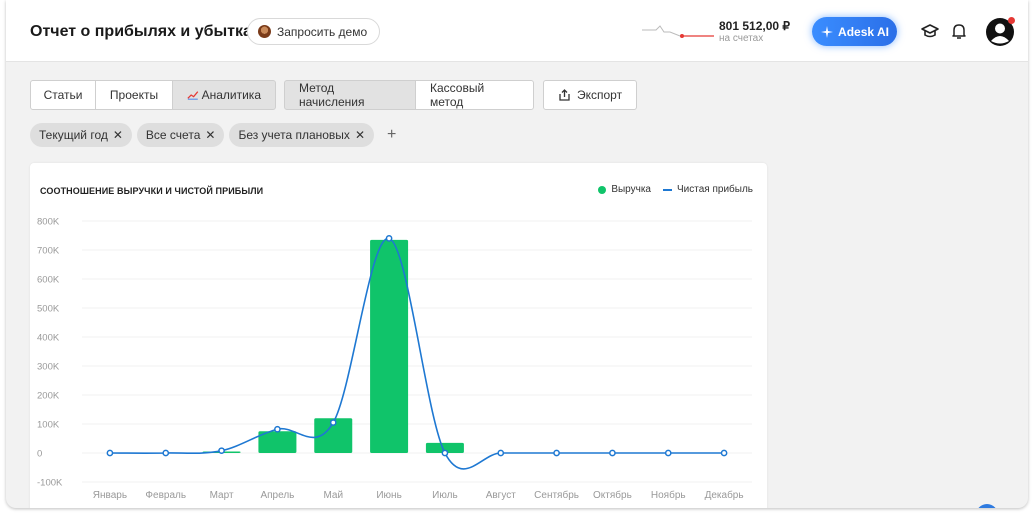 The height and width of the screenshot is (514, 1032). Describe the element at coordinates (391, 135) in the screenshot. I see `add-filter-button: +` at that location.